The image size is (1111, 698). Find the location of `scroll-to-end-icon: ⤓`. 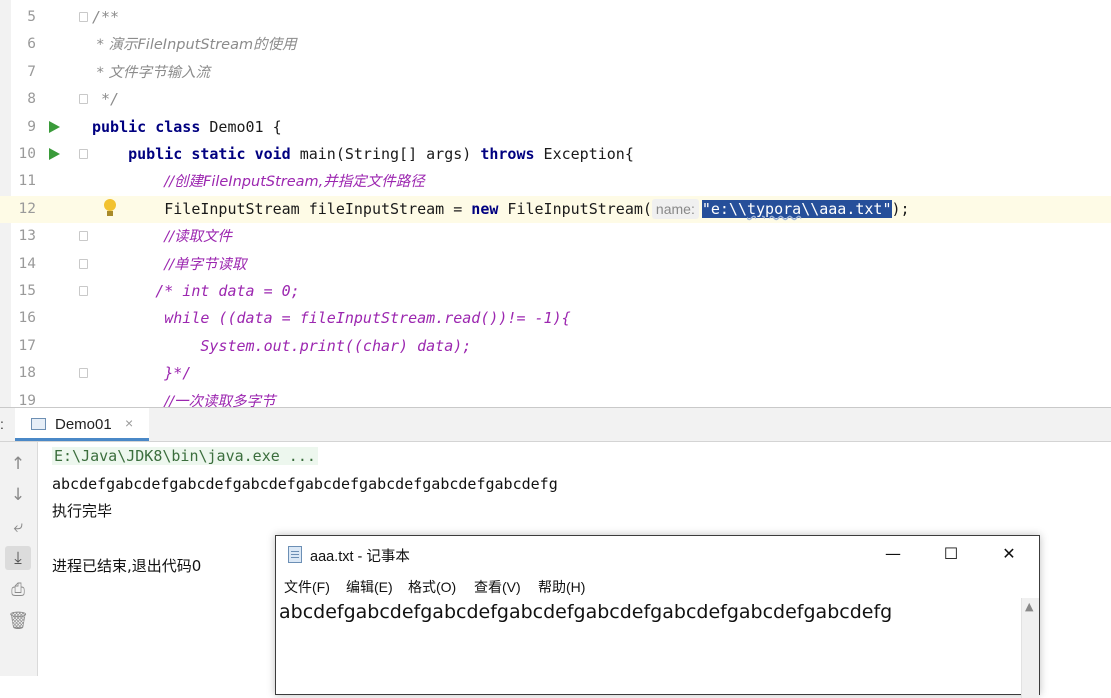

scroll-to-end-icon: ⤓ is located at coordinates (18, 558).